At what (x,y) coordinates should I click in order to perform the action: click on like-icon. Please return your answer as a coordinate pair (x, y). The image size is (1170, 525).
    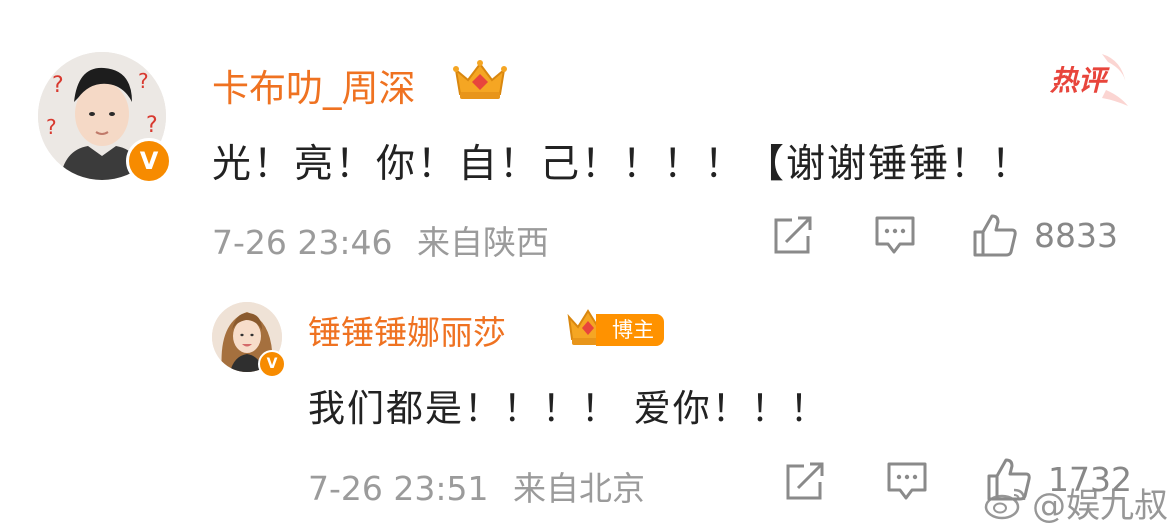
    Looking at the image, I should click on (995, 235).